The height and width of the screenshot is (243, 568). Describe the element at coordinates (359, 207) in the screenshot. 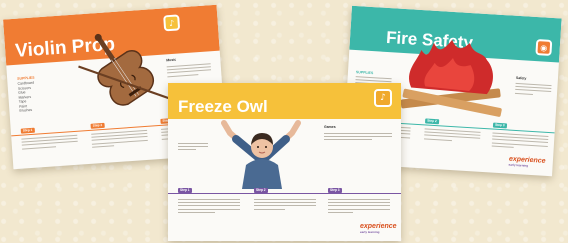

I see `owl-step-3-text` at that location.